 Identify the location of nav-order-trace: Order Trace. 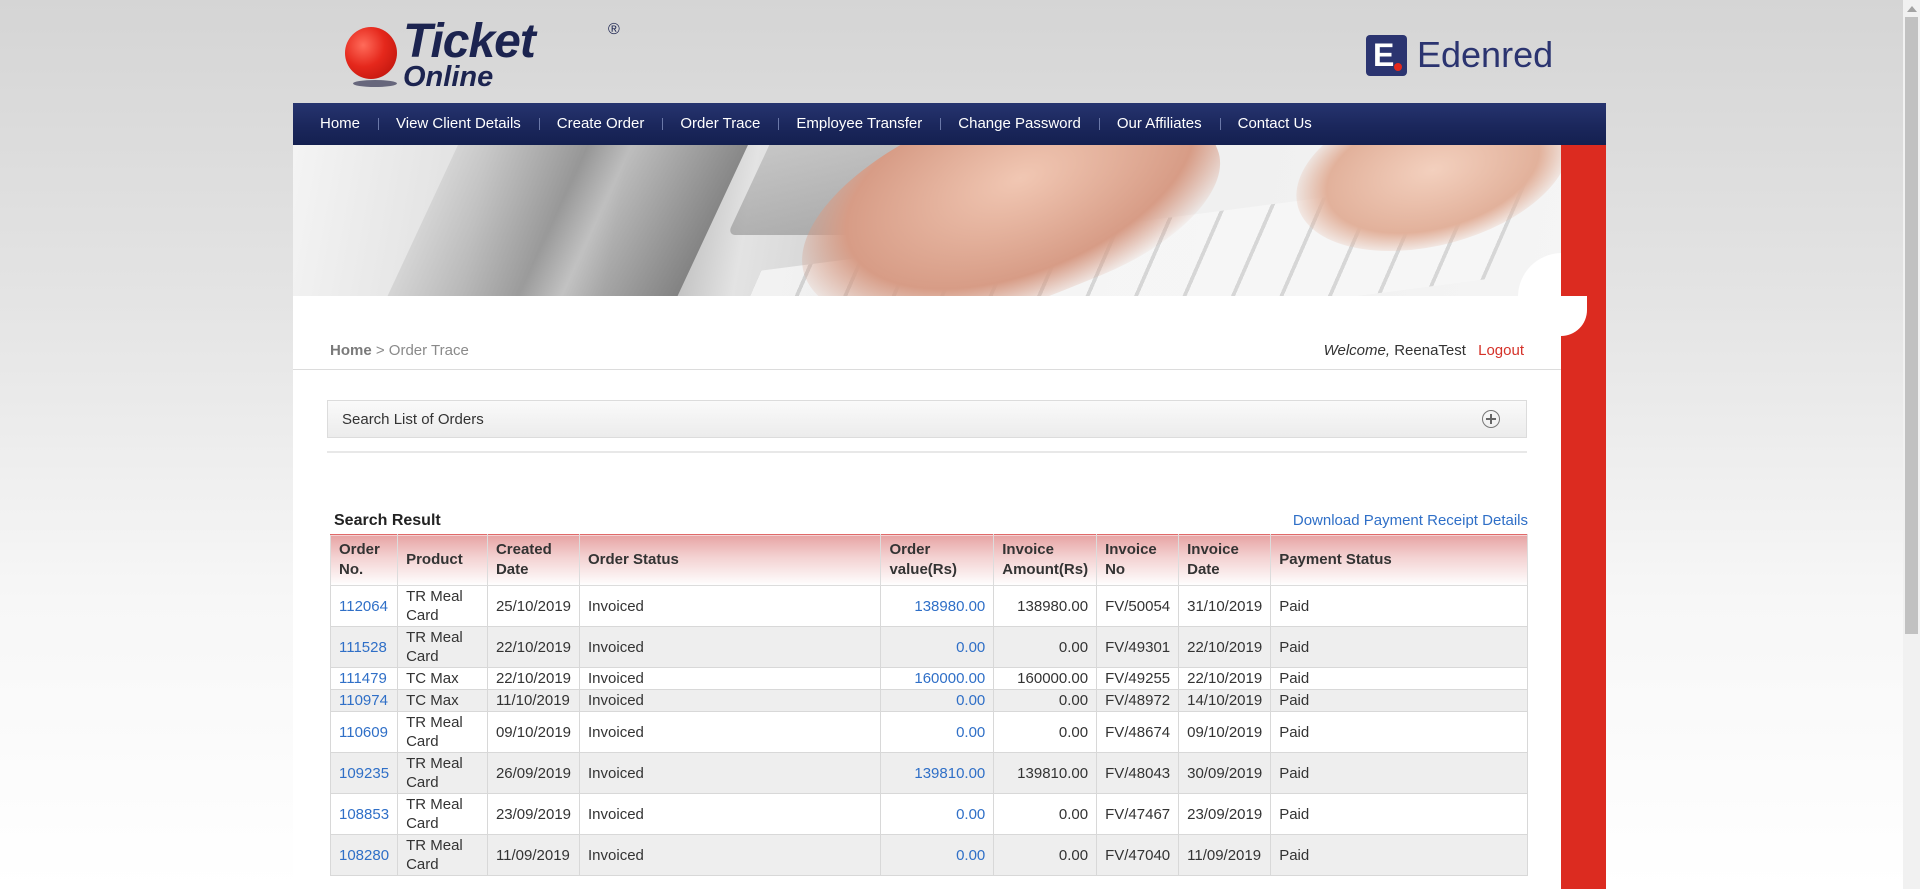
(720, 124).